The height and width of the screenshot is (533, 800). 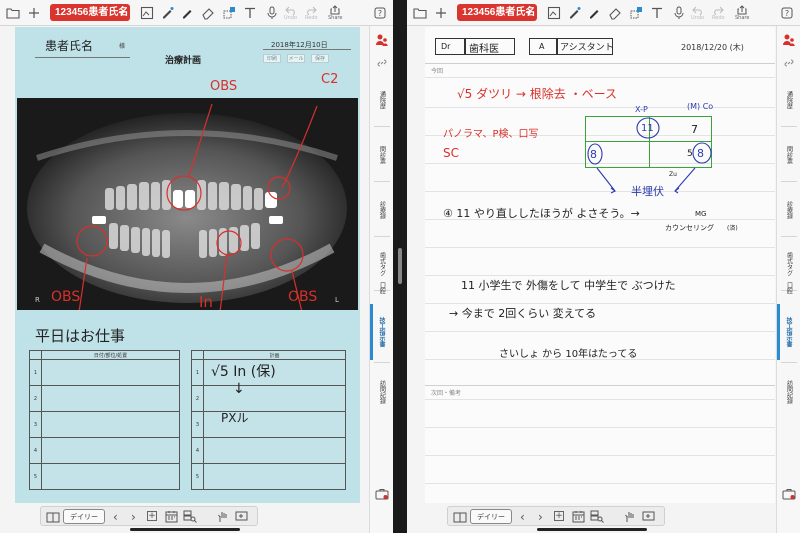 What do you see at coordinates (698, 17) in the screenshot?
I see `undo-label: Undo` at bounding box center [698, 17].